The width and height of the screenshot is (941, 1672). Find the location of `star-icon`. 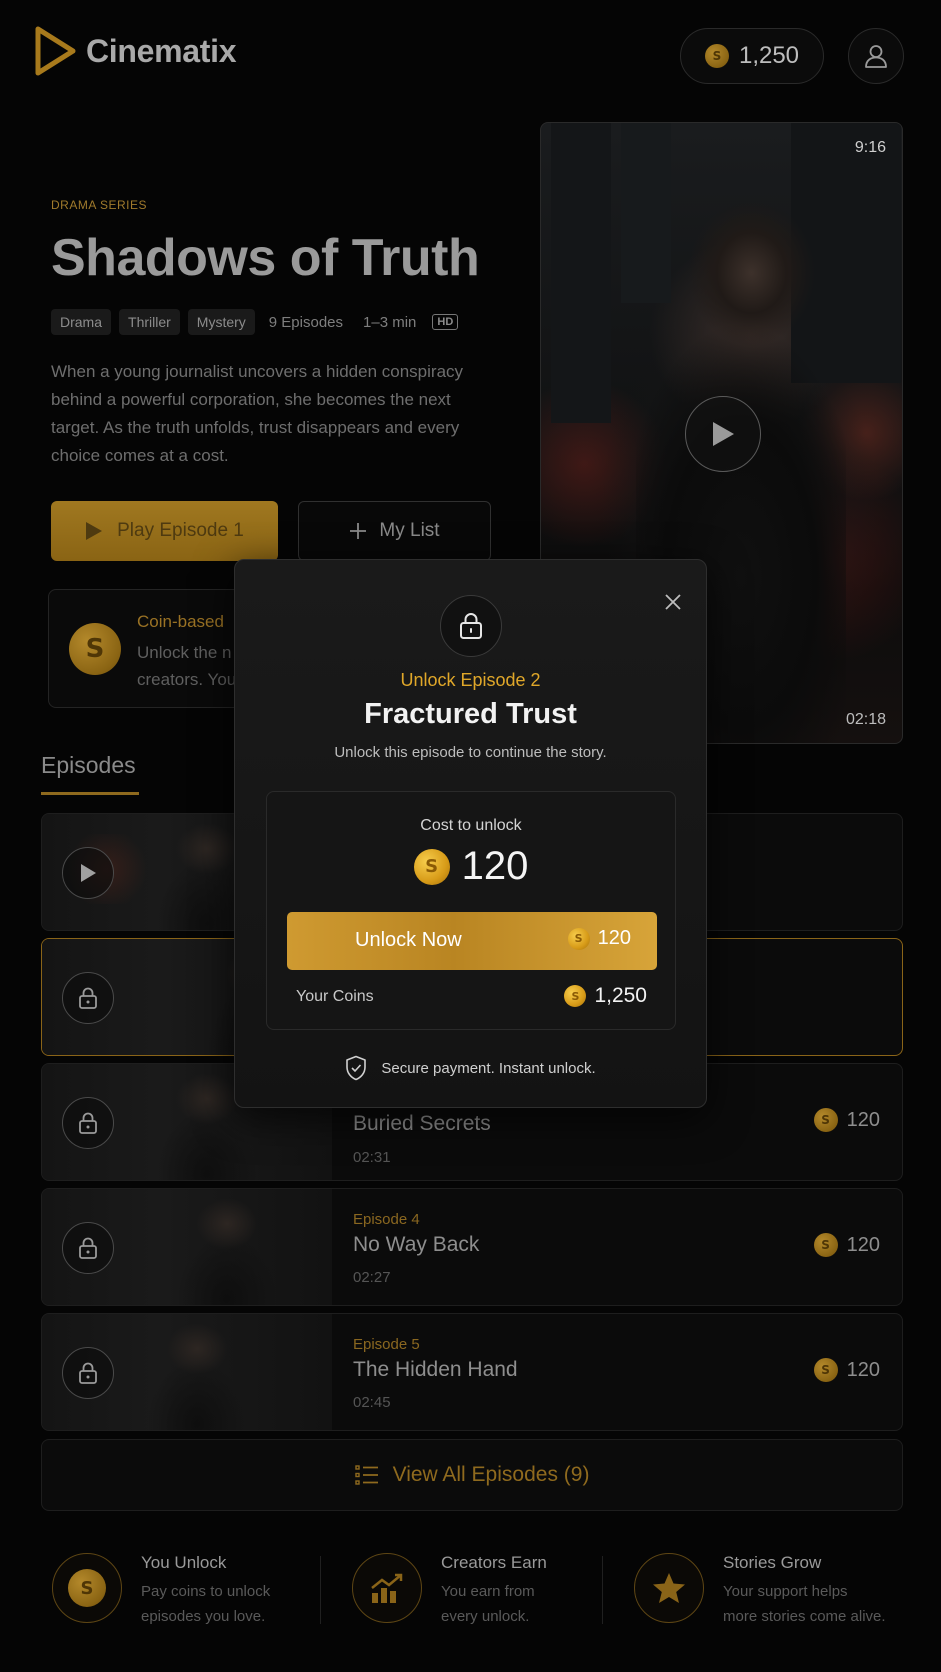

star-icon is located at coordinates (669, 1588).